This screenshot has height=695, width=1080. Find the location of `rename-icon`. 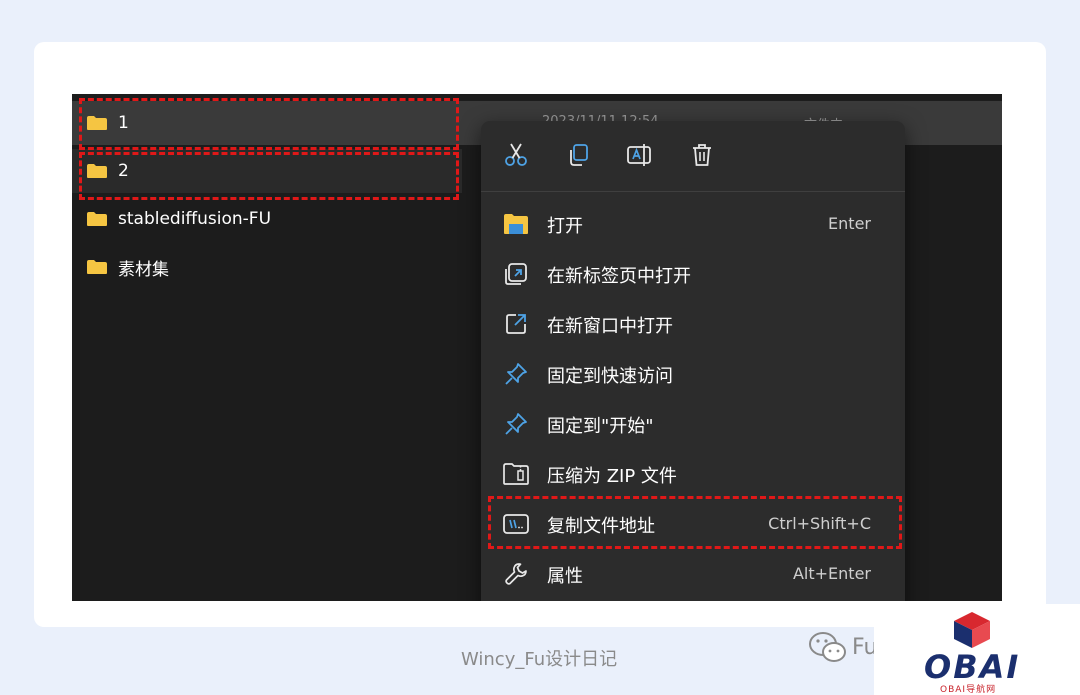

rename-icon is located at coordinates (639, 155).